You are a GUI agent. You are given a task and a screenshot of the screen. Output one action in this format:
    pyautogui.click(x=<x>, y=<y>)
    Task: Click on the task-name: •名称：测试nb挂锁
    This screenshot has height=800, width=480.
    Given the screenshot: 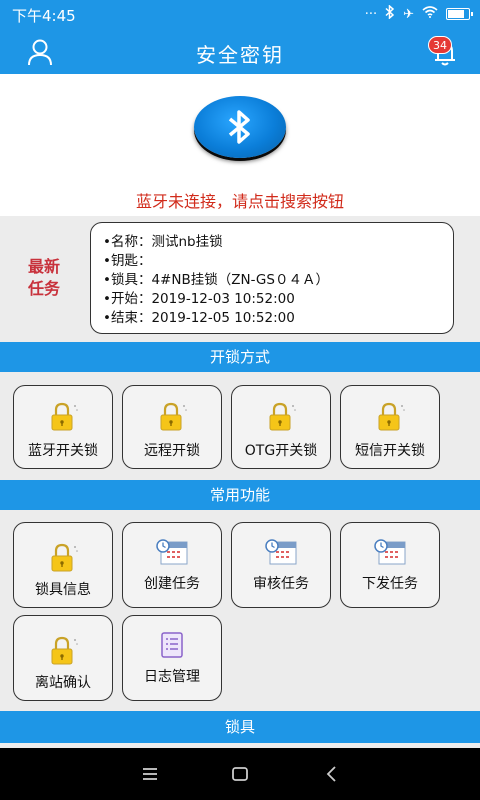 What is the action you would take?
    pyautogui.click(x=163, y=242)
    